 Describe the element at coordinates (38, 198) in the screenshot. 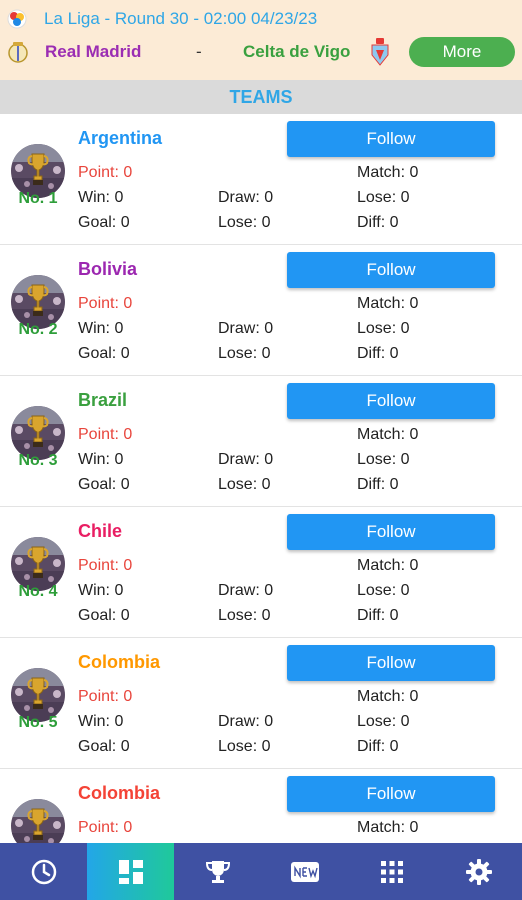

I see `rank-label: No. 1` at that location.